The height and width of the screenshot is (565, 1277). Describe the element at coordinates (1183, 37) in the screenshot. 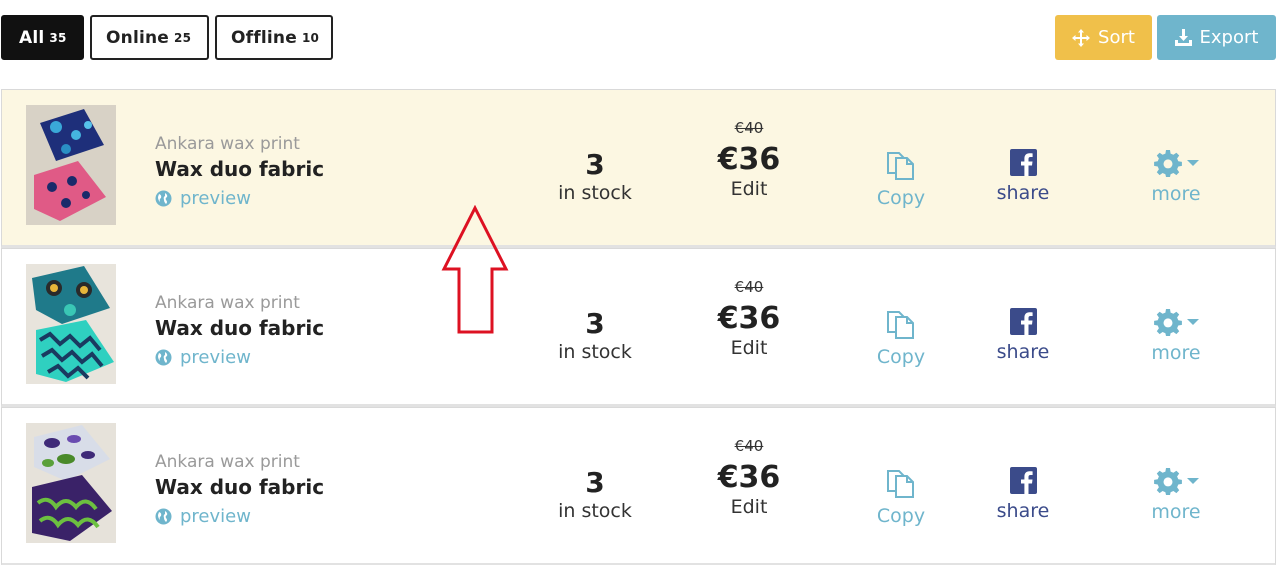

I see `download-icon` at that location.